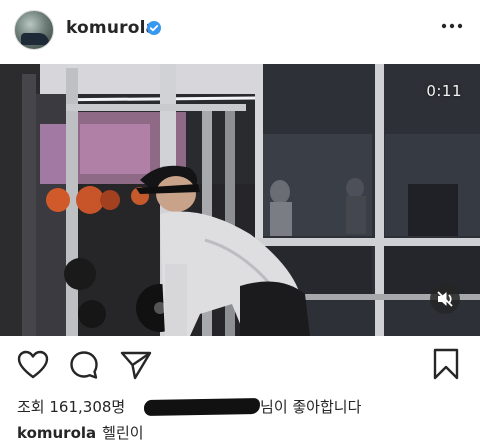 The height and width of the screenshot is (447, 480). What do you see at coordinates (240, 365) in the screenshot?
I see `action-bar` at bounding box center [240, 365].